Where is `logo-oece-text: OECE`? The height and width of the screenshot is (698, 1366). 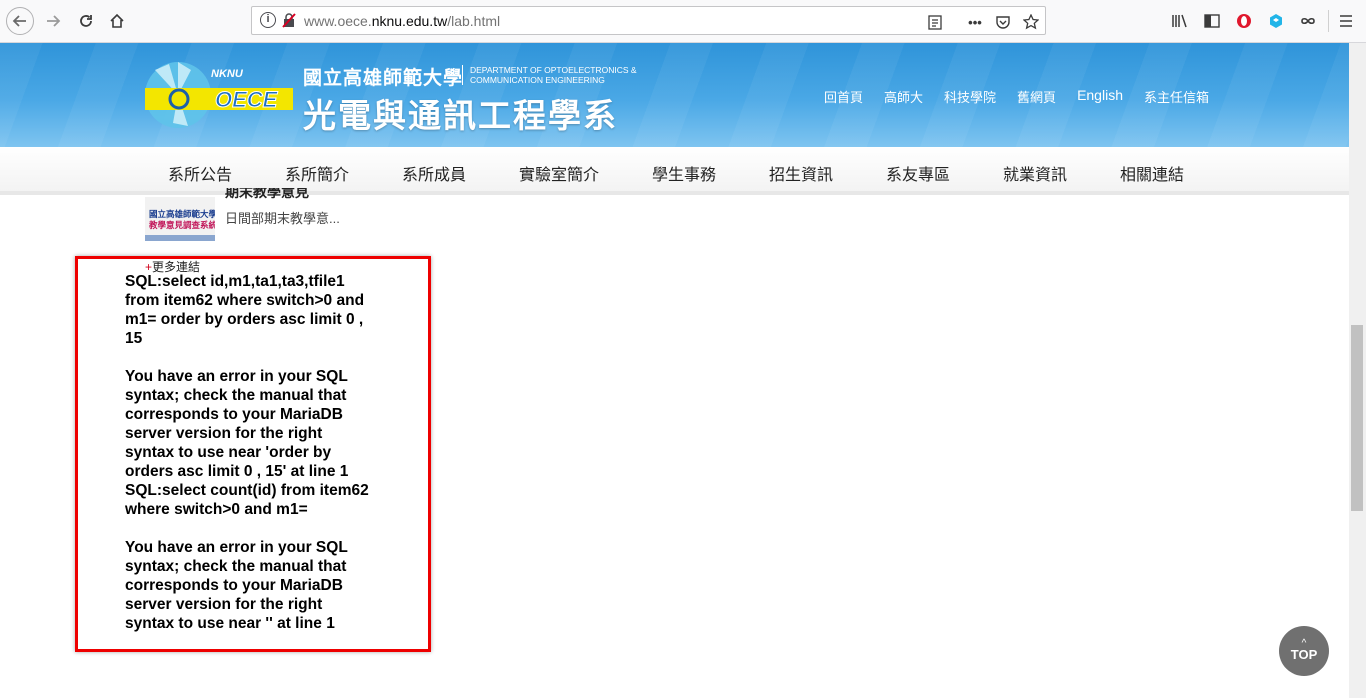 logo-oece-text: OECE is located at coordinates (247, 99).